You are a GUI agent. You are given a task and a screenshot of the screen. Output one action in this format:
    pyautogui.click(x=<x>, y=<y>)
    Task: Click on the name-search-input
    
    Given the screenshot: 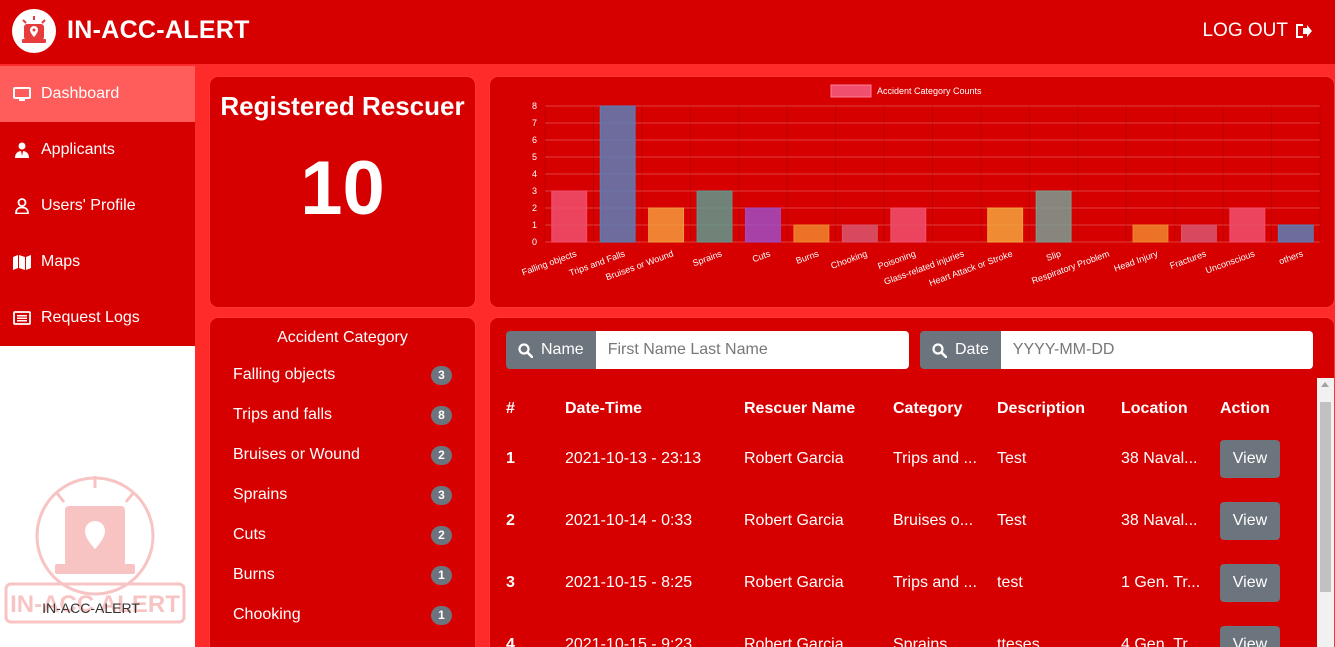 What is the action you would take?
    pyautogui.click(x=752, y=350)
    